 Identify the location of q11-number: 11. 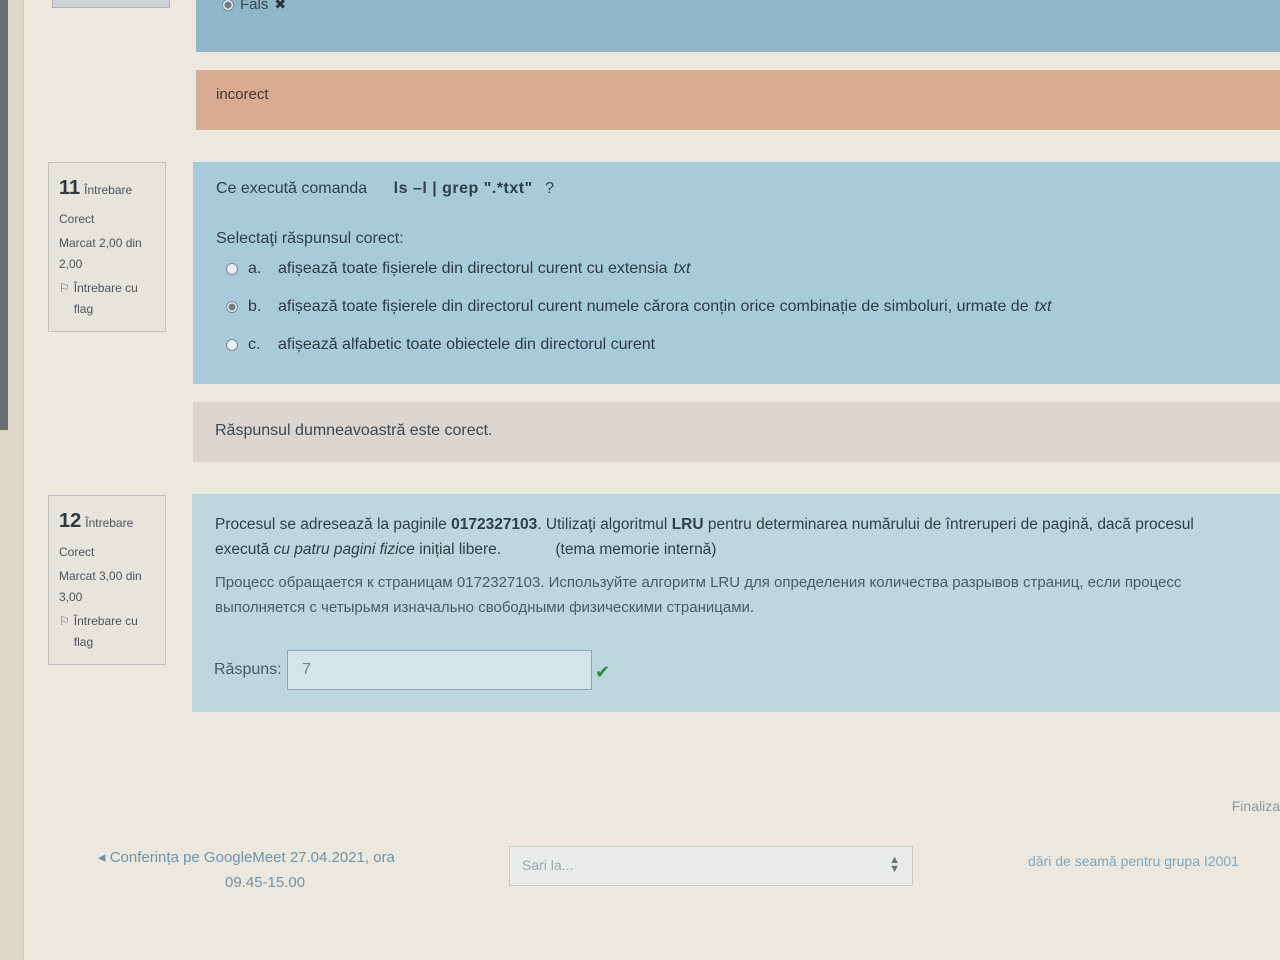
(70, 188).